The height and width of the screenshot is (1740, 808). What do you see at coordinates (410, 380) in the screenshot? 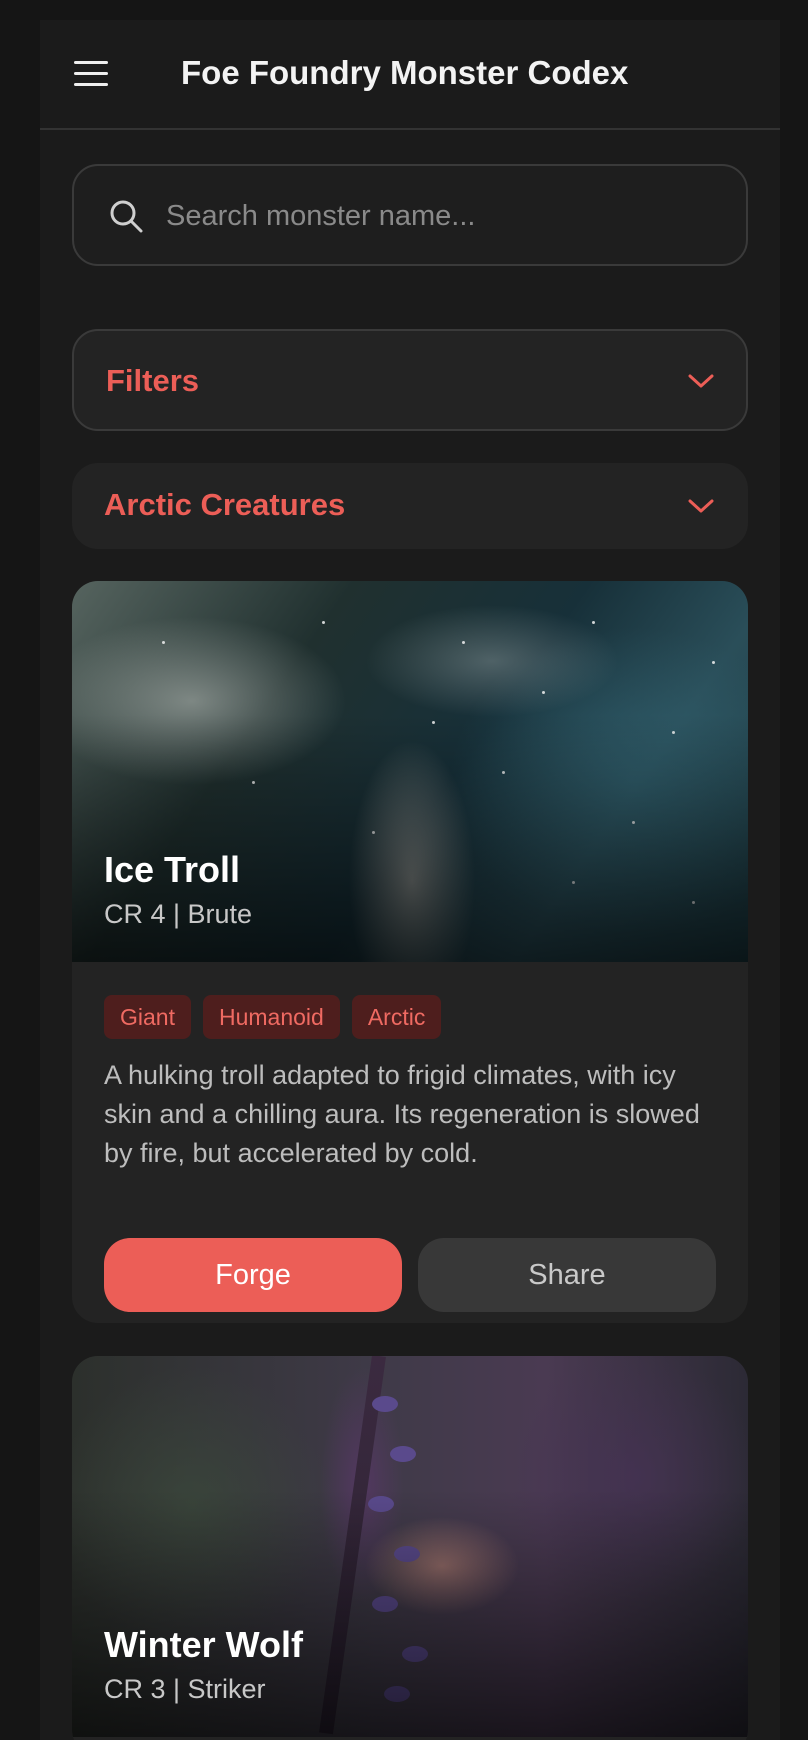
I see `filters-dropdown: Filters` at bounding box center [410, 380].